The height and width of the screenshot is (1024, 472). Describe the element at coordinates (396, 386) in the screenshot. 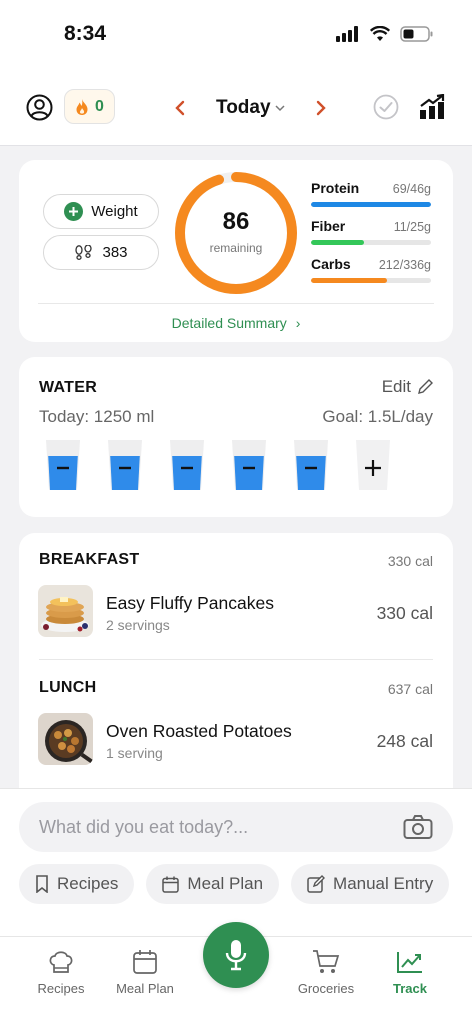

I see `water-edit-label: Edit` at that location.